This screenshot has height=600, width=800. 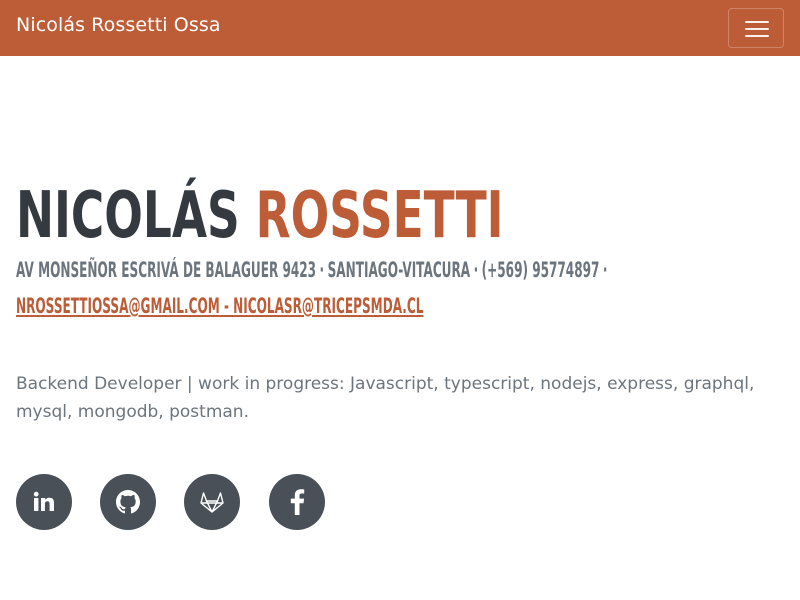 I want to click on address: Av Monseñor Escrivá de Balaguer 9423, so click(x=166, y=270).